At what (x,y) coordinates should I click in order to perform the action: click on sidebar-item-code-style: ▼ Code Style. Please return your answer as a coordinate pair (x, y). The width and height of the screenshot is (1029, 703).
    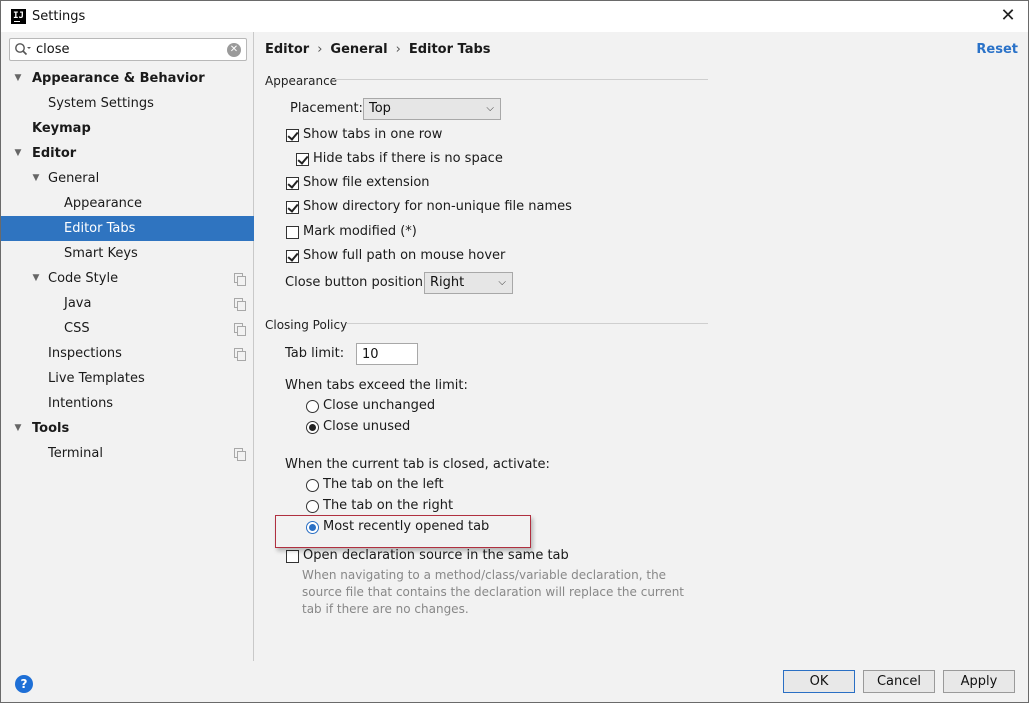
    Looking at the image, I should click on (127, 278).